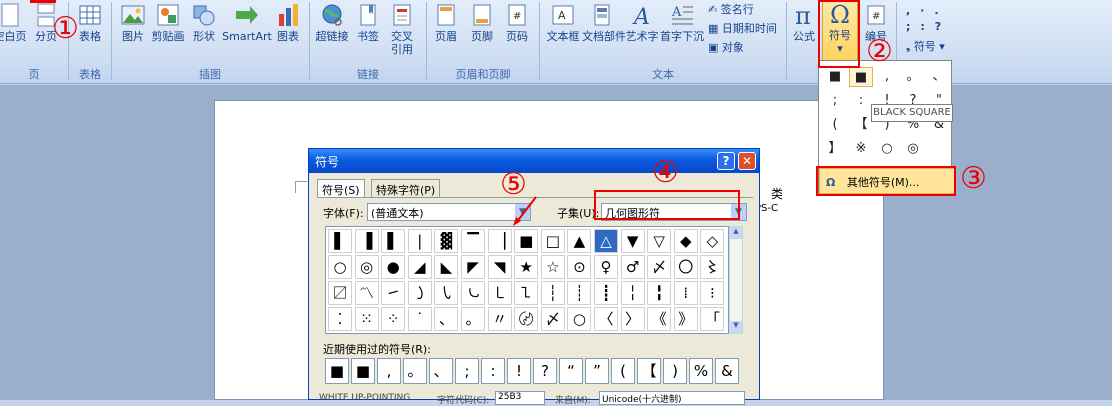 This screenshot has height=406, width=1112. I want to click on smartart-button: SmartArt, so click(247, 22).